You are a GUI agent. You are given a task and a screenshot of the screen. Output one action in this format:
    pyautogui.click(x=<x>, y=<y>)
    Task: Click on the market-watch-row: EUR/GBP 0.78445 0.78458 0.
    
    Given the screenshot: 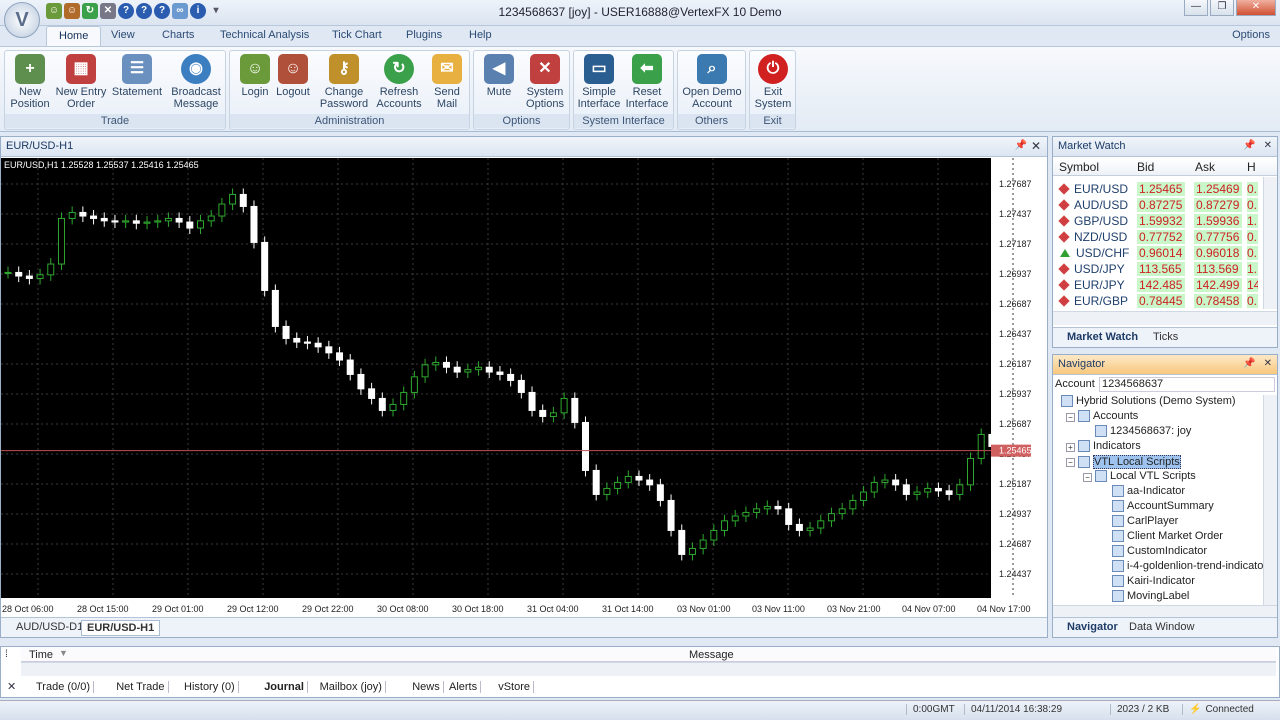 What is the action you would take?
    pyautogui.click(x=1155, y=301)
    